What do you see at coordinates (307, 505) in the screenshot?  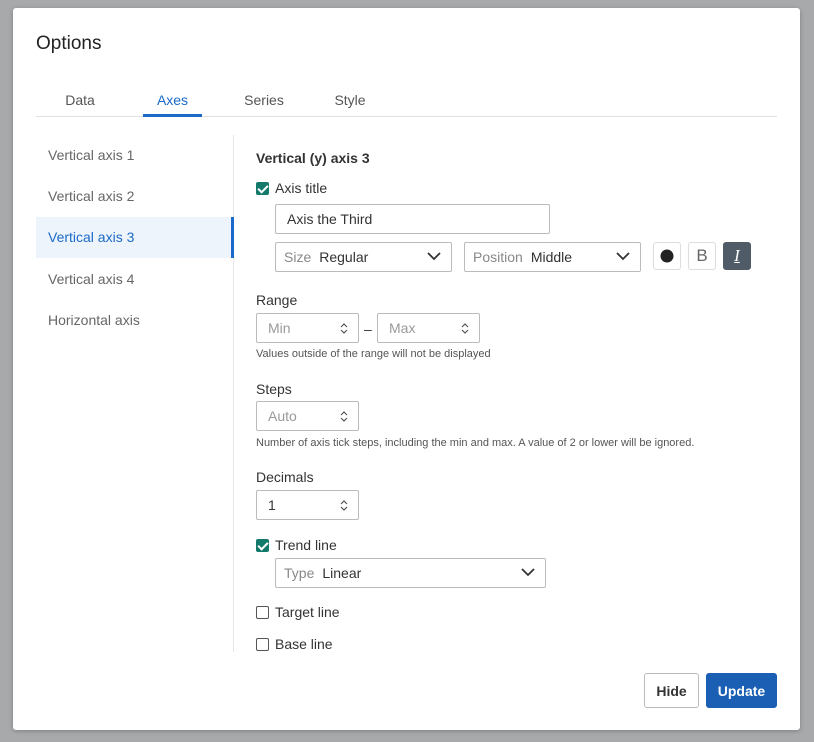 I see `decimals-input: 1` at bounding box center [307, 505].